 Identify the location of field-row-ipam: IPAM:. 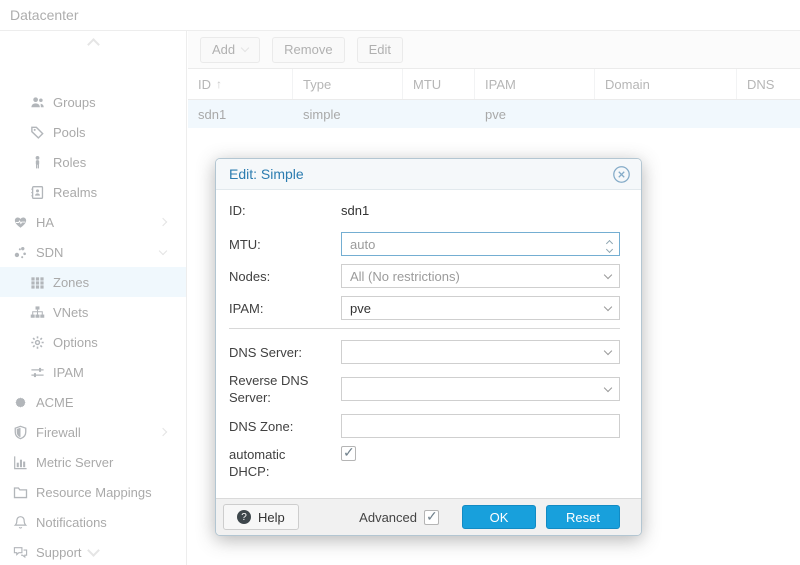
(424, 308).